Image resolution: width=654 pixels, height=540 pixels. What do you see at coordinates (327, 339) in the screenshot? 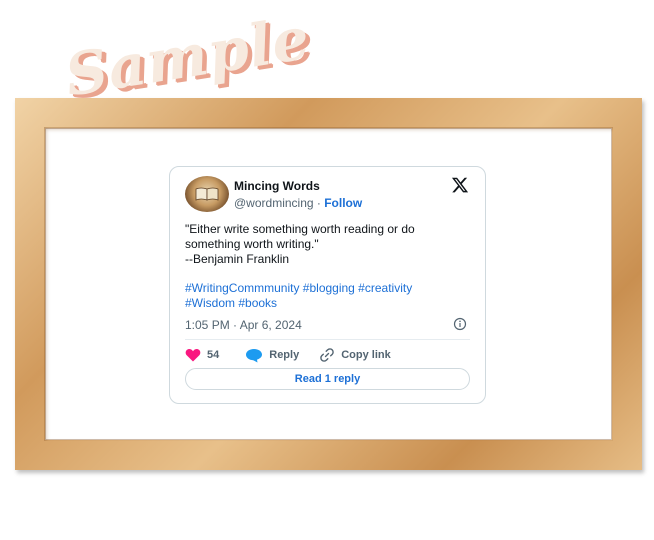
I see `divider` at bounding box center [327, 339].